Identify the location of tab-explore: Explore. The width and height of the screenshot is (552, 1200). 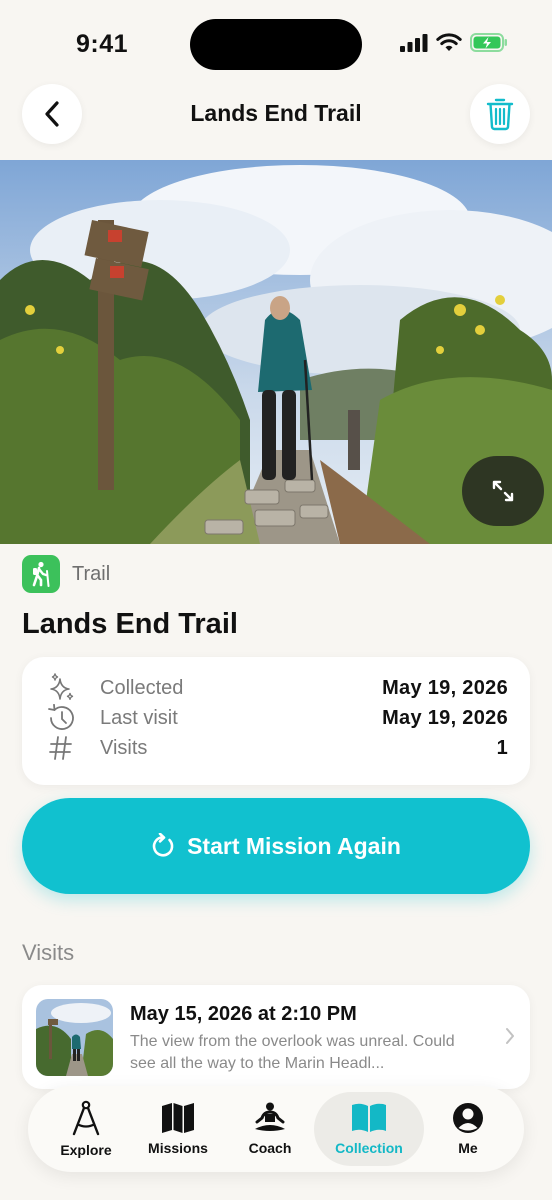
(86, 1129).